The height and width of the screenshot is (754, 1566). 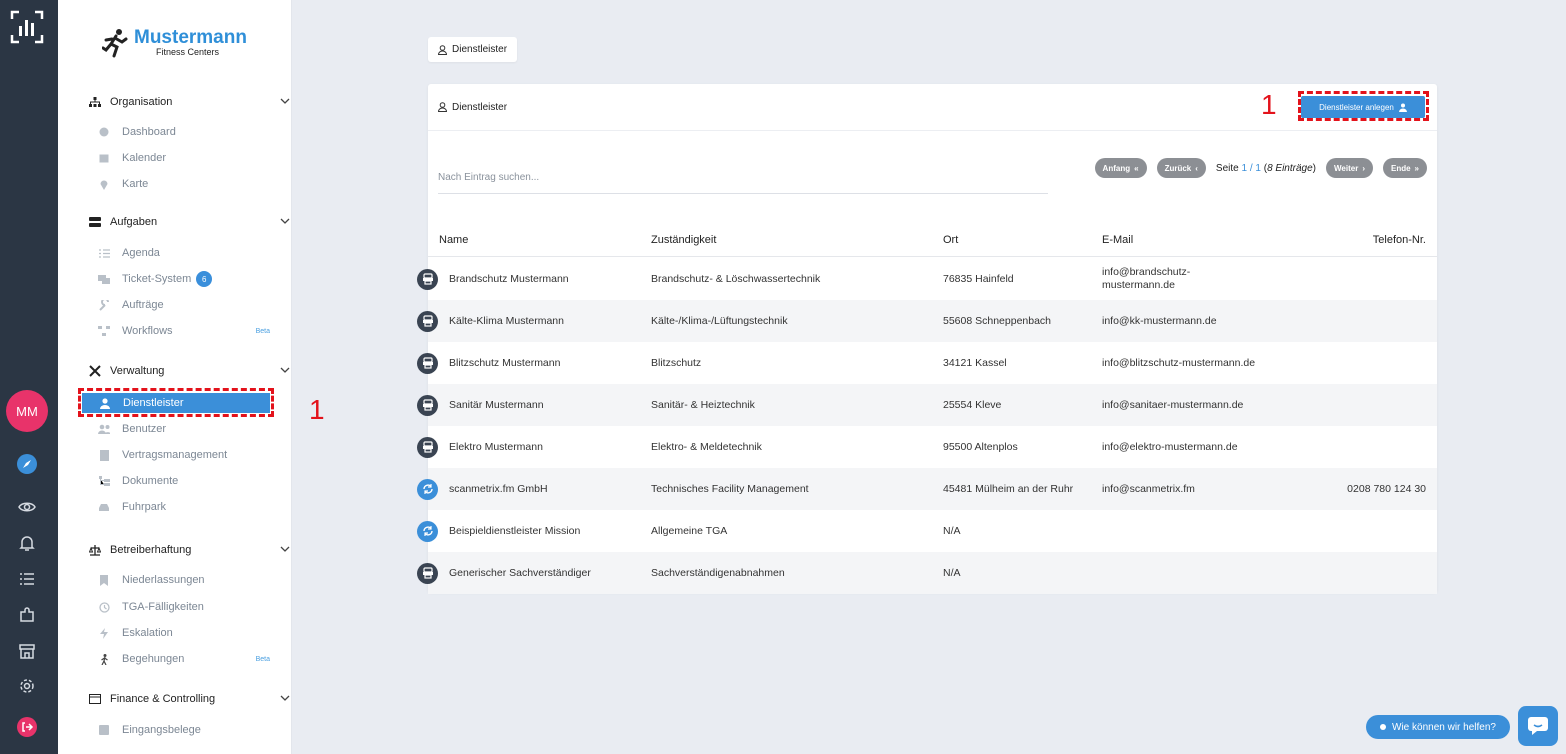 What do you see at coordinates (950, 240) in the screenshot?
I see `column-header-ort: Ort` at bounding box center [950, 240].